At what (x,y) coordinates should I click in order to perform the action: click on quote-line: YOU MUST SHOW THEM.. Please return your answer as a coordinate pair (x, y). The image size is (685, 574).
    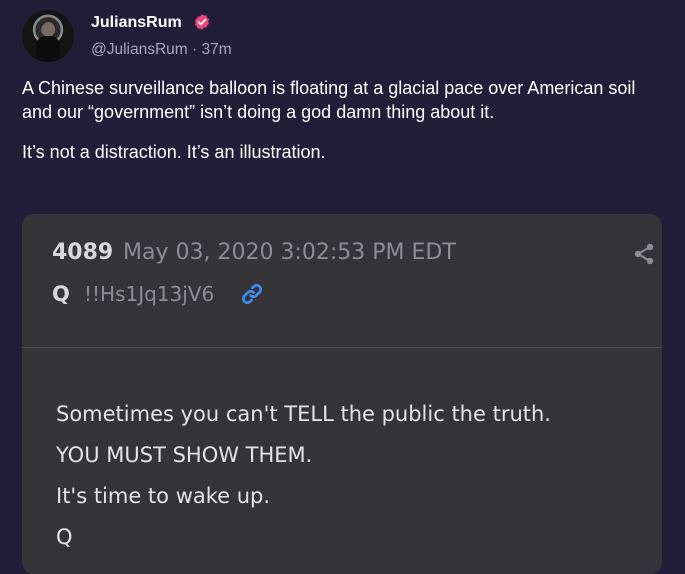
    Looking at the image, I should click on (184, 455).